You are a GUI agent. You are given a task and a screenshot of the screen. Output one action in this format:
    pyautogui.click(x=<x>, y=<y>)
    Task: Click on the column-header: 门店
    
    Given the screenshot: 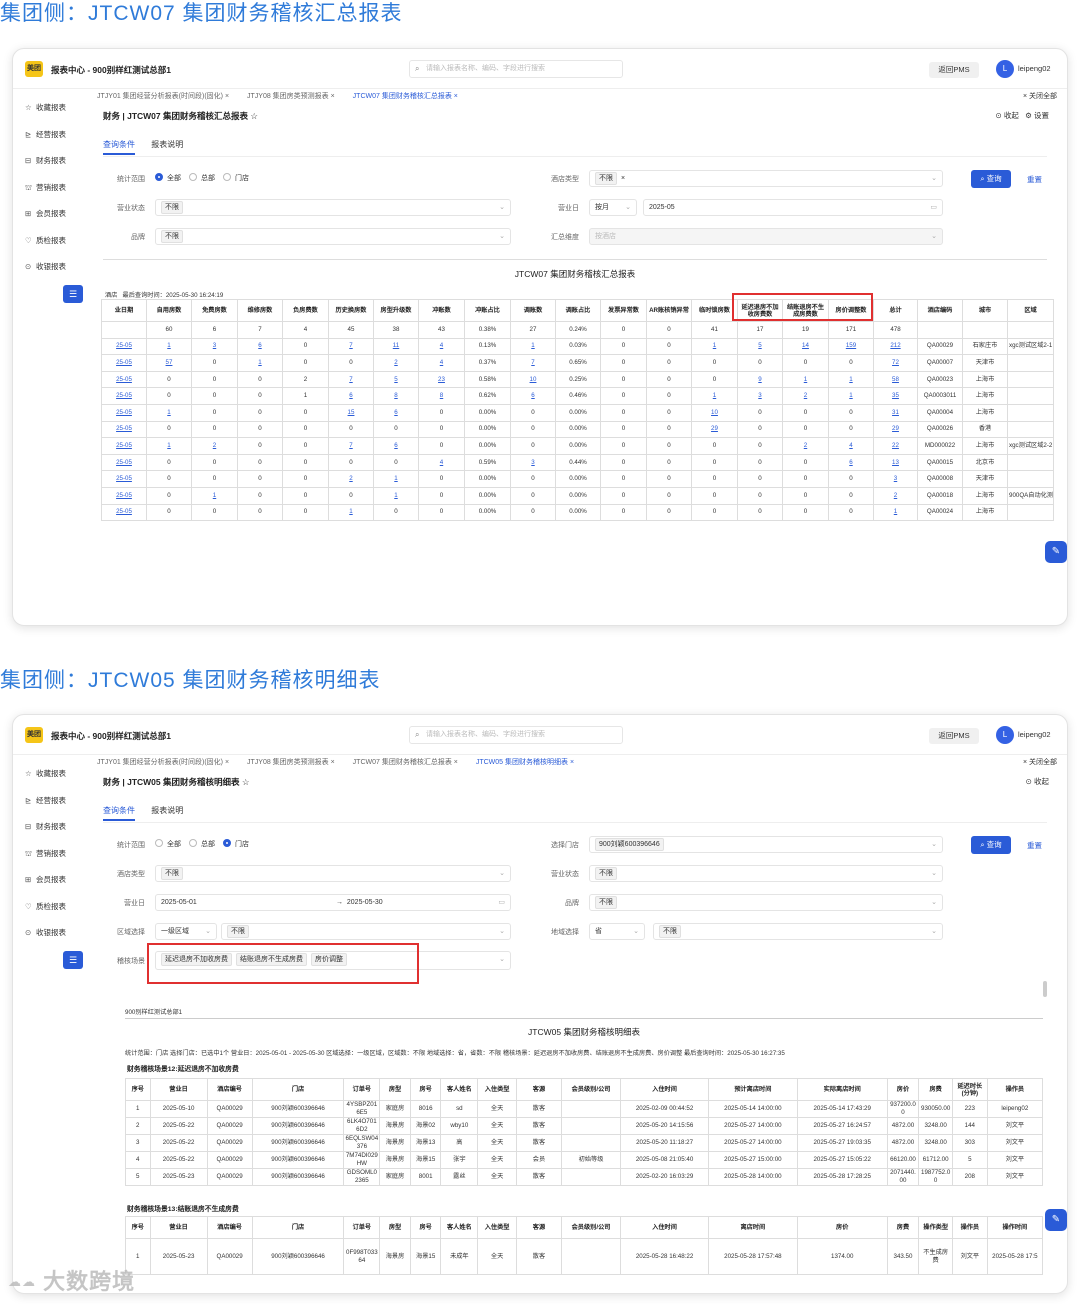 What is the action you would take?
    pyautogui.click(x=298, y=1227)
    